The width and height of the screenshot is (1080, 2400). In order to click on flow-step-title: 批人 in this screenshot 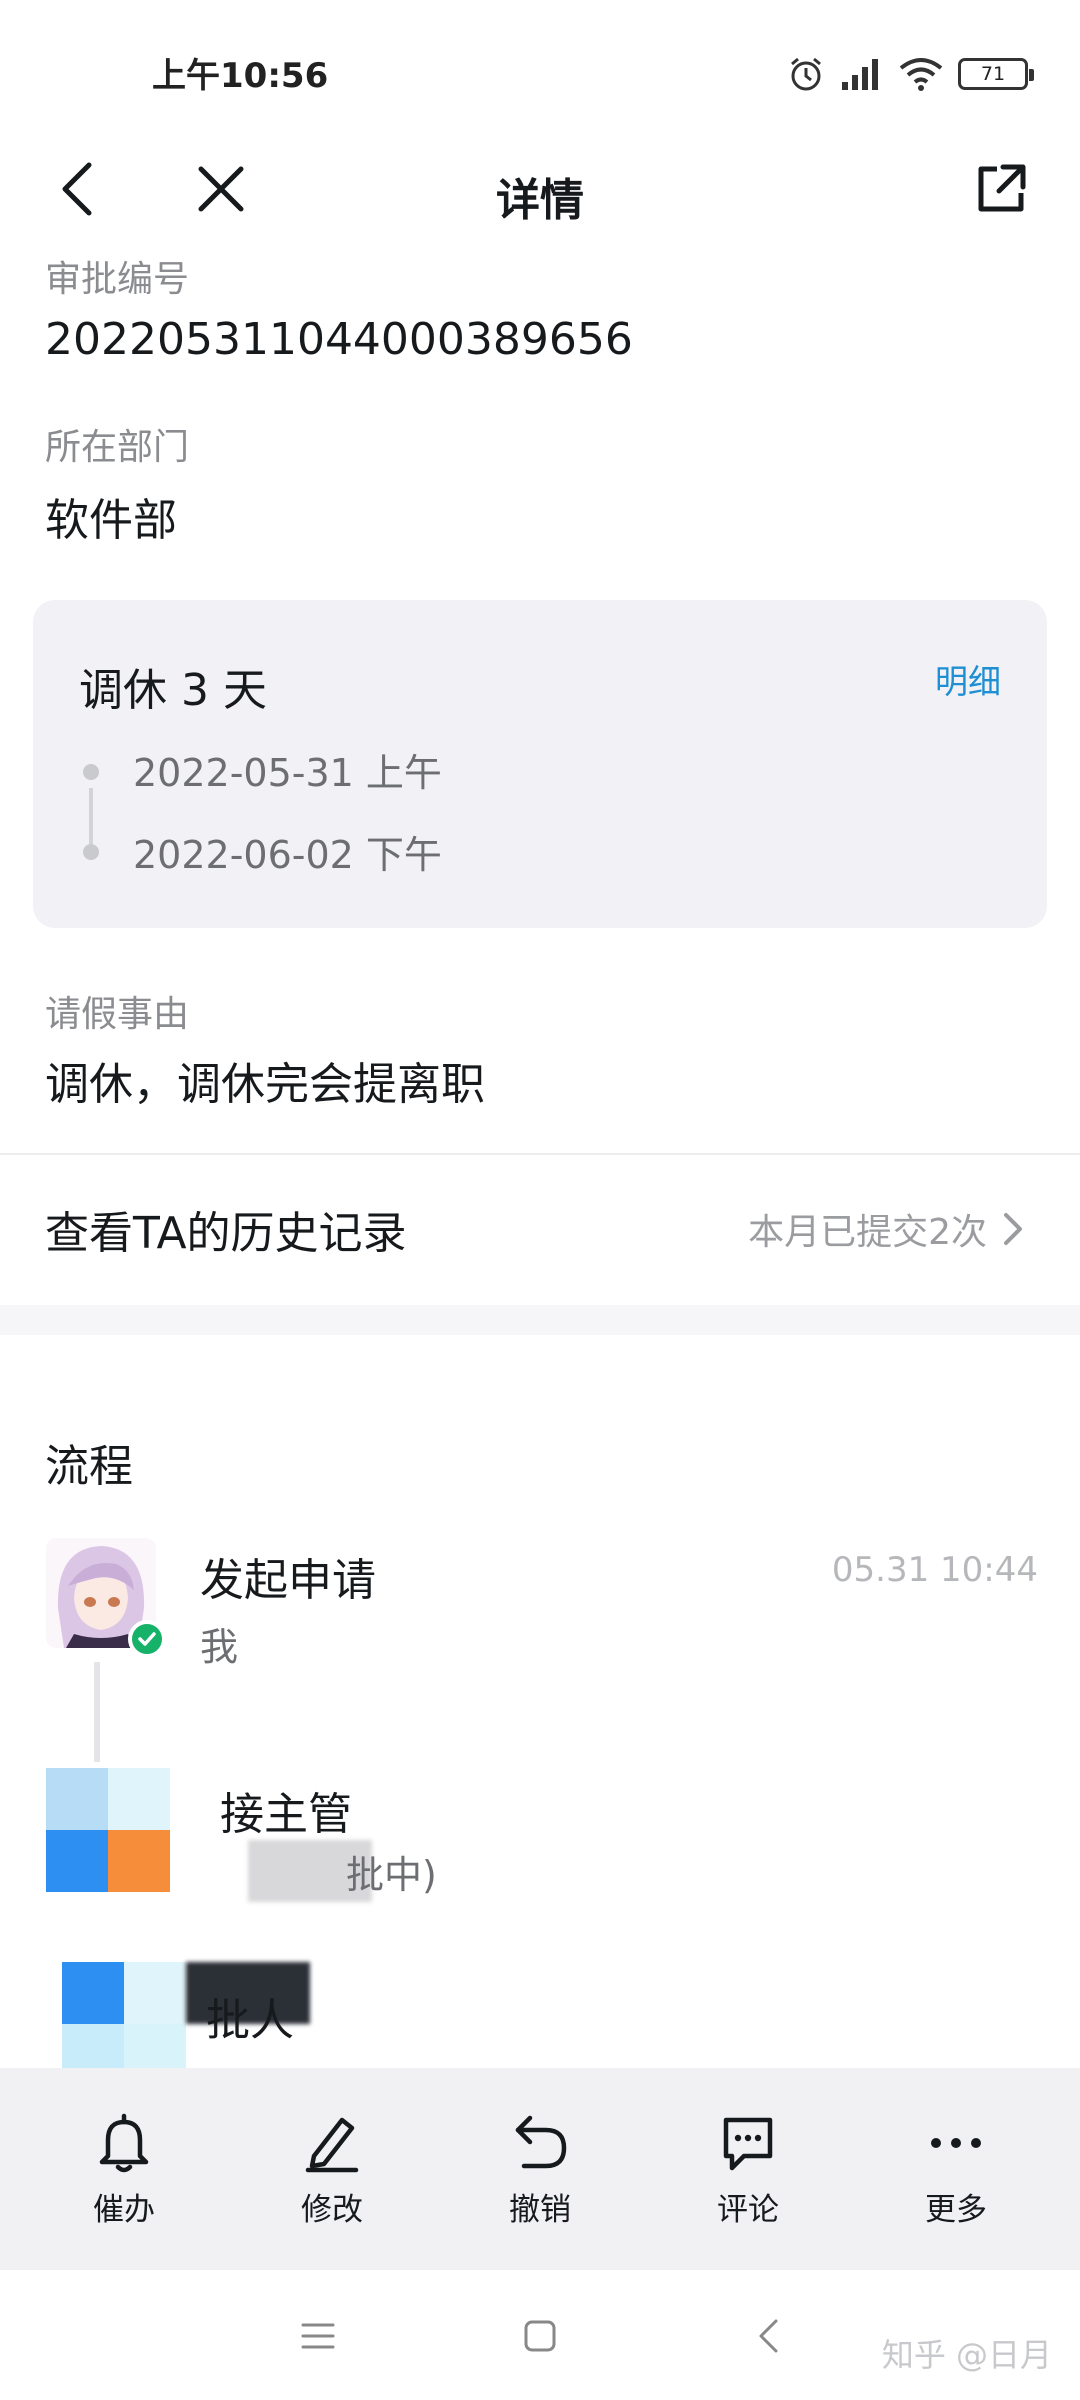, I will do `click(250, 2020)`.